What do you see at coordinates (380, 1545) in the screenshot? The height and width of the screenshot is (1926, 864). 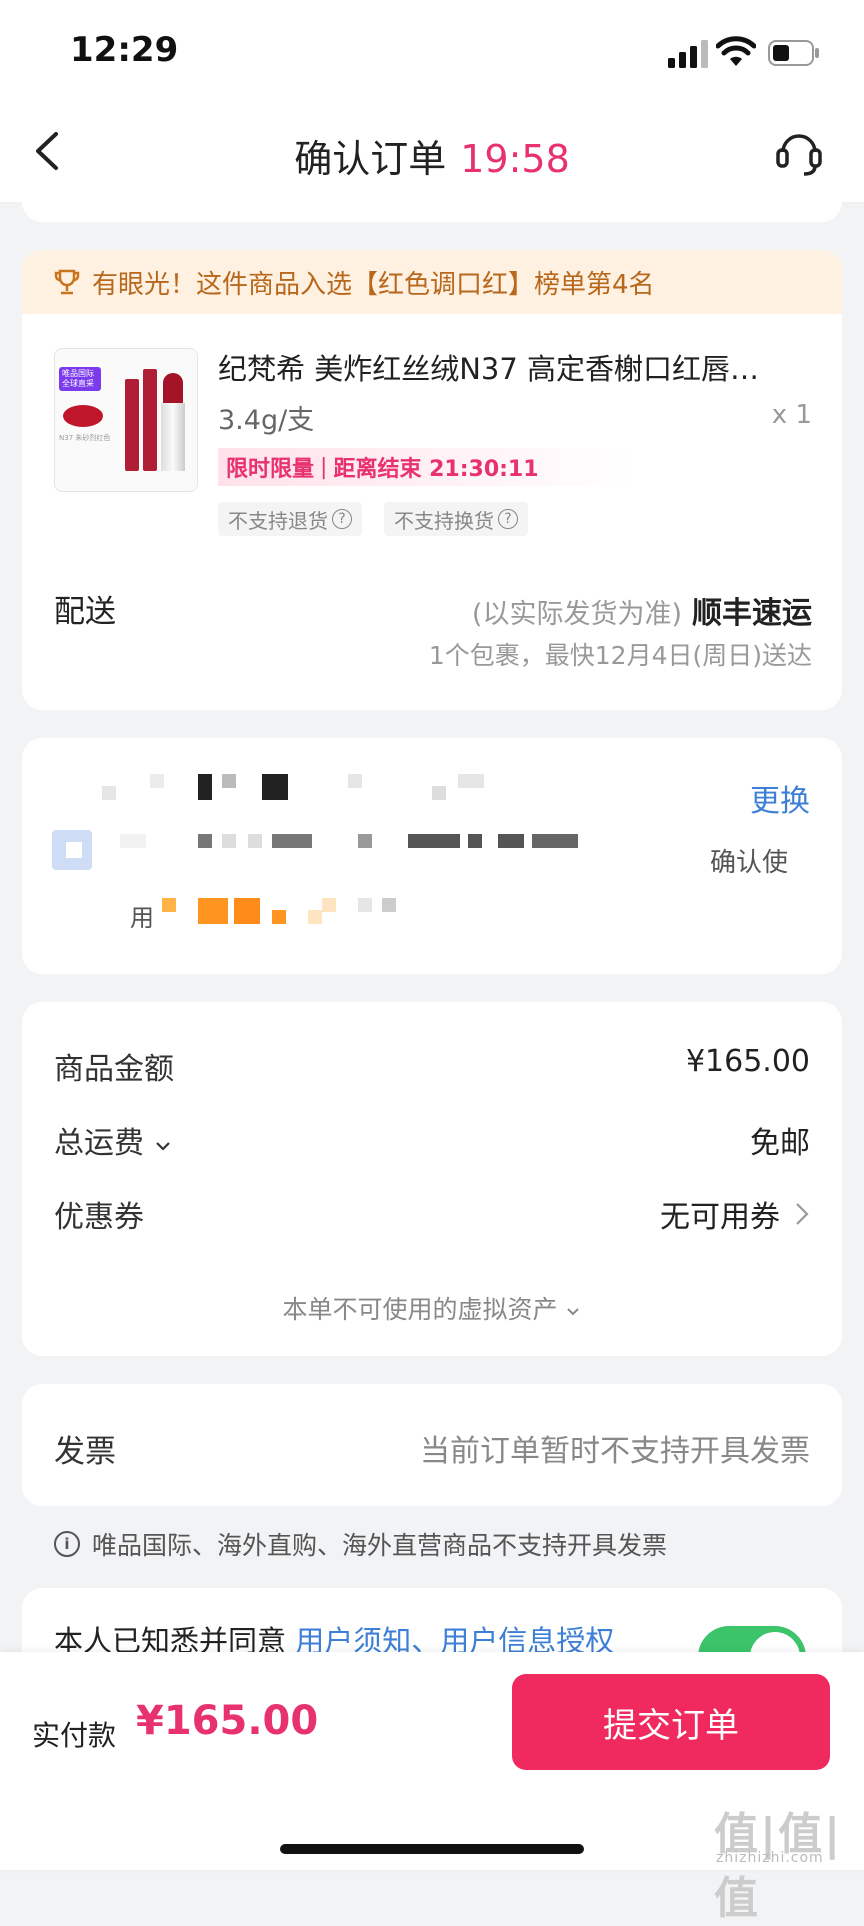 I see `invoice-note-text: 唯品国际、海外直购、海外直营商品不支持开具发票` at bounding box center [380, 1545].